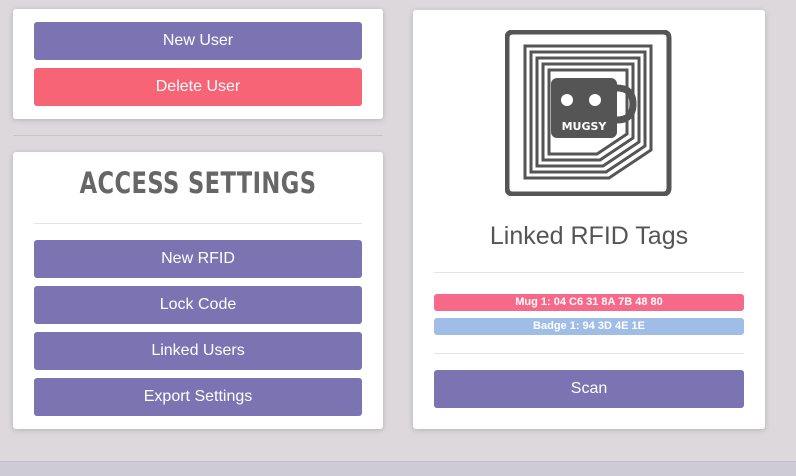 This screenshot has height=476, width=796. Describe the element at coordinates (589, 236) in the screenshot. I see `linked-rfid-tags-title: Linked RFID Tags` at that location.